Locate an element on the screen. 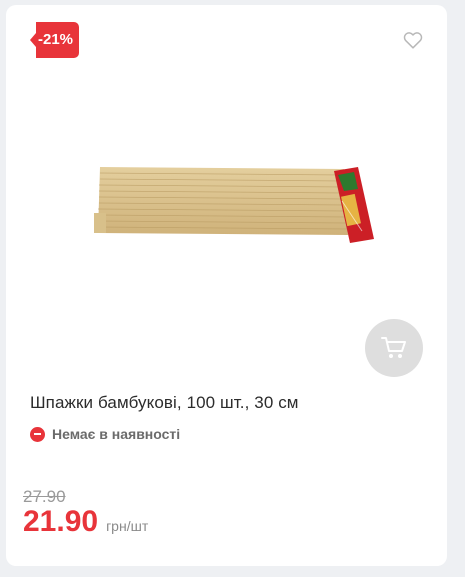  heart-icon is located at coordinates (413, 40).